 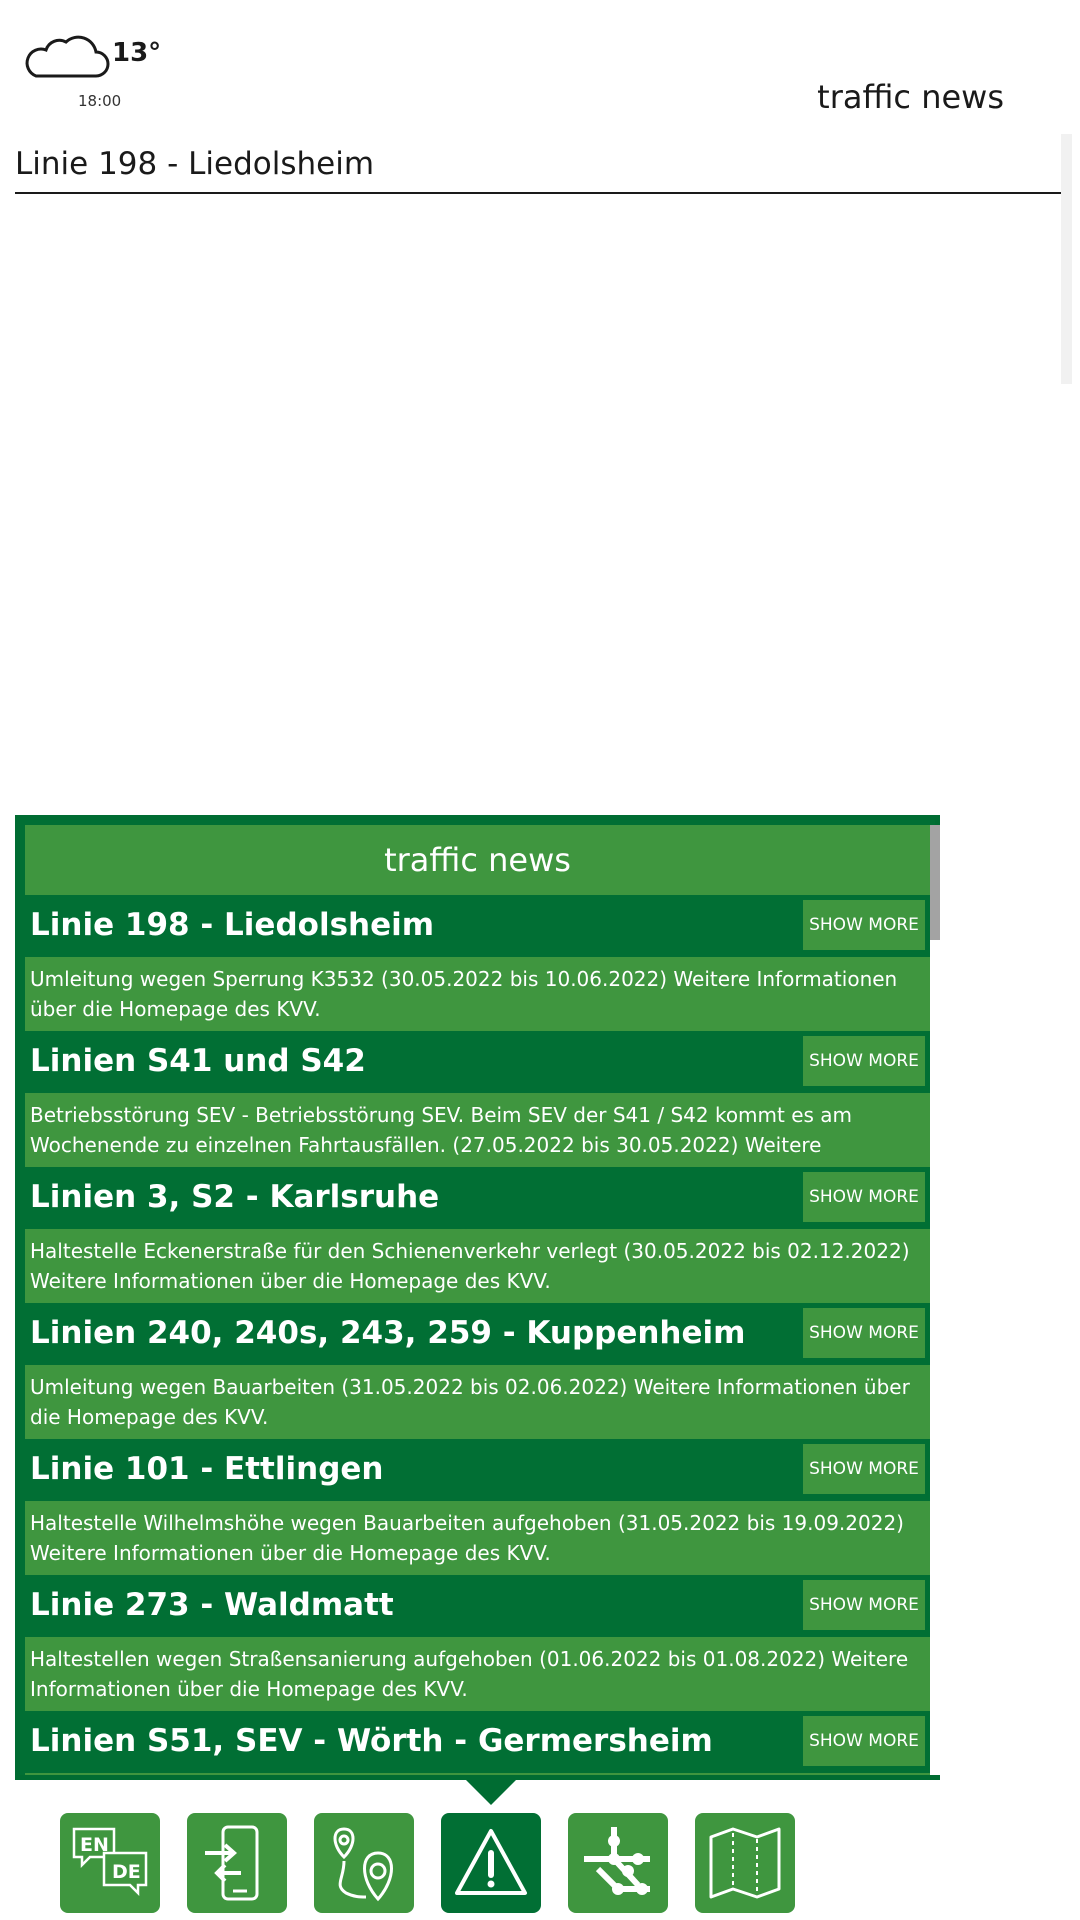 I want to click on news-item-title: Linien 240, 240s, 243, 259 - Kuppenheim, so click(x=388, y=1333).